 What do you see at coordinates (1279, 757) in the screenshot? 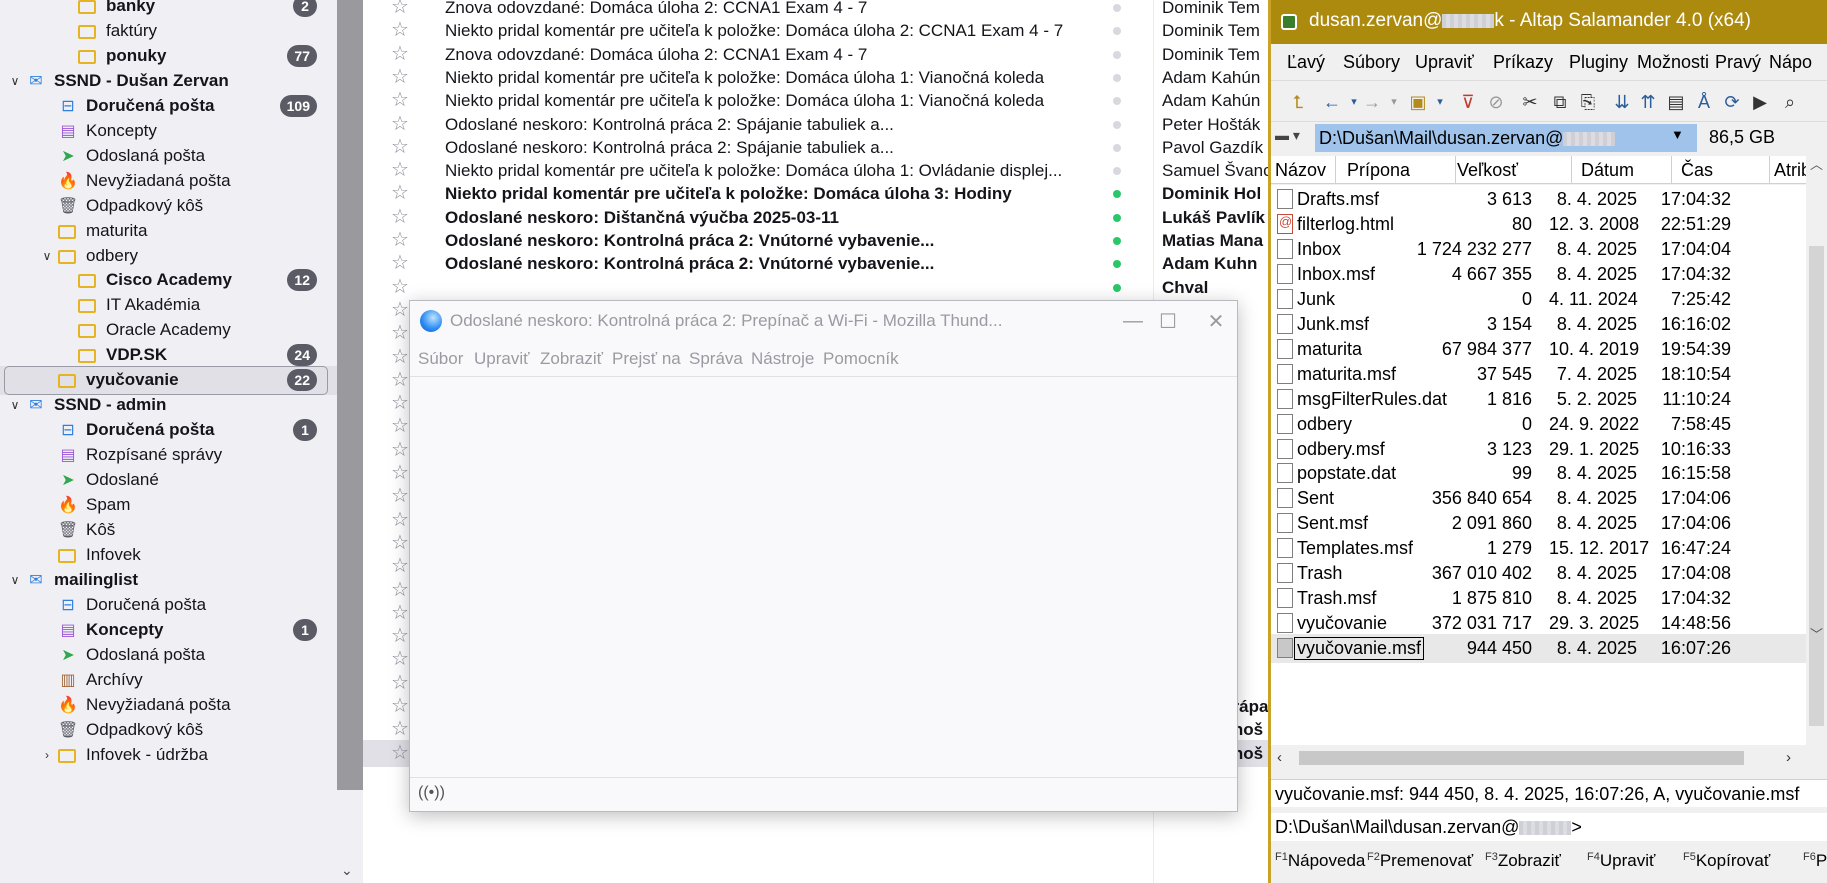
I see `scroll-left-icon: ‹` at bounding box center [1279, 757].